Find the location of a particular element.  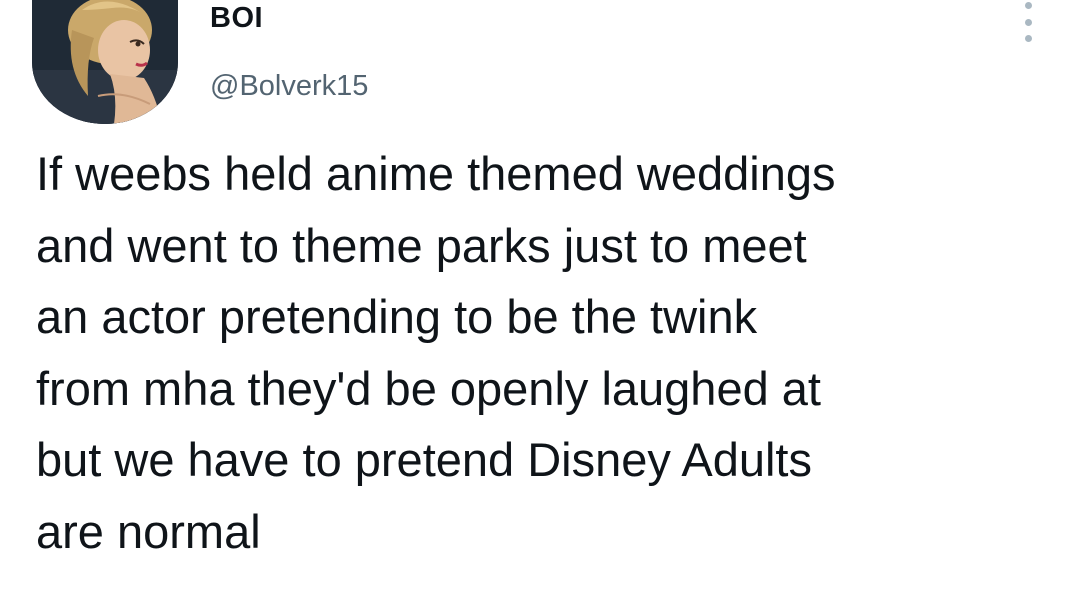

profile-avatar is located at coordinates (105, 62).